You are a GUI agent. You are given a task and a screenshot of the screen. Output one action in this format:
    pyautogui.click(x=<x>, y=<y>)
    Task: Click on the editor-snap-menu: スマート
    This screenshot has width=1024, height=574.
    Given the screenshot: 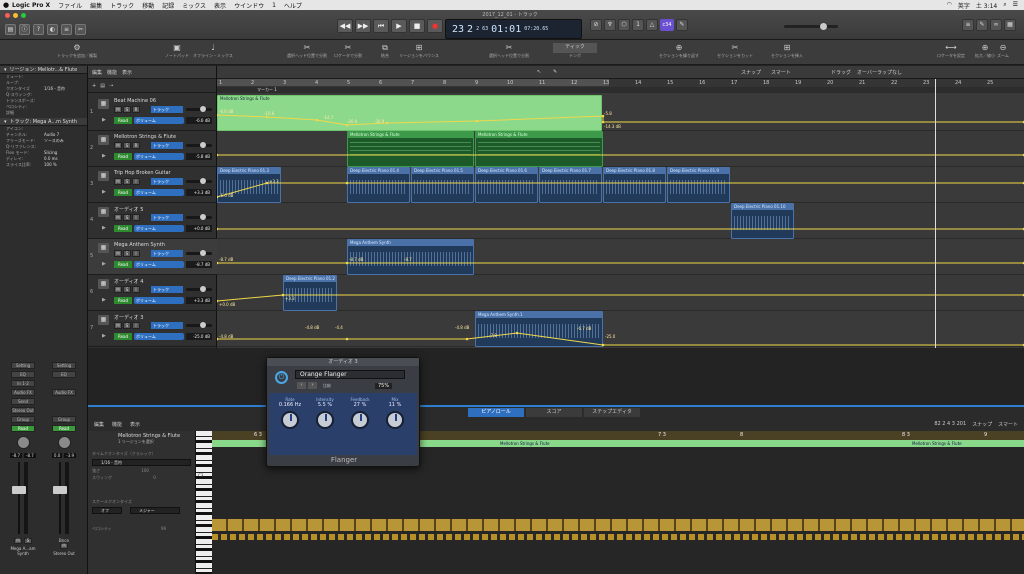 What is the action you would take?
    pyautogui.click(x=1008, y=424)
    